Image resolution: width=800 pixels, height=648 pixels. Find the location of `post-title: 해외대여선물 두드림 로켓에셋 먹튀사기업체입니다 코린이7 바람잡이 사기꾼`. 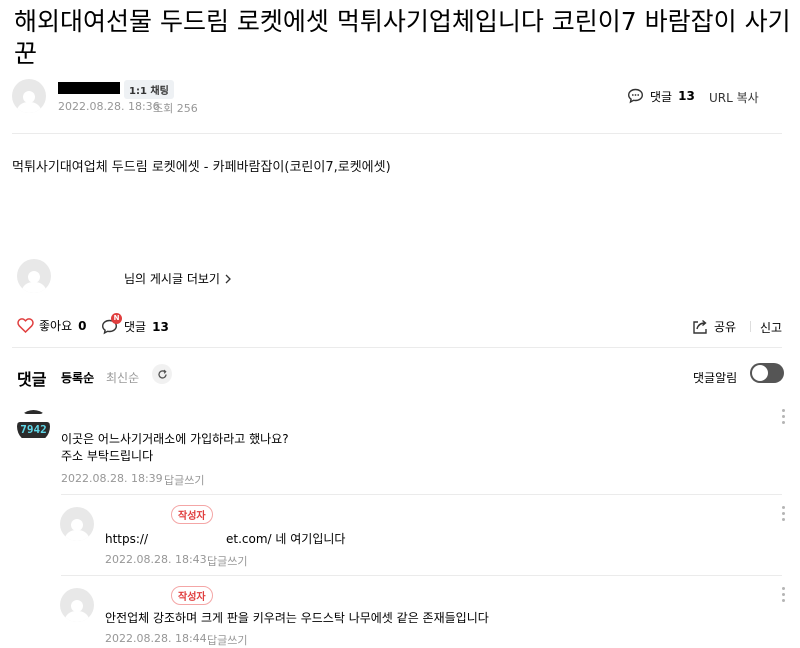

post-title: 해외대여선물 두드림 로켓에셋 먹튀사기업체입니다 코린이7 바람잡이 사기꾼 is located at coordinates (402, 37).